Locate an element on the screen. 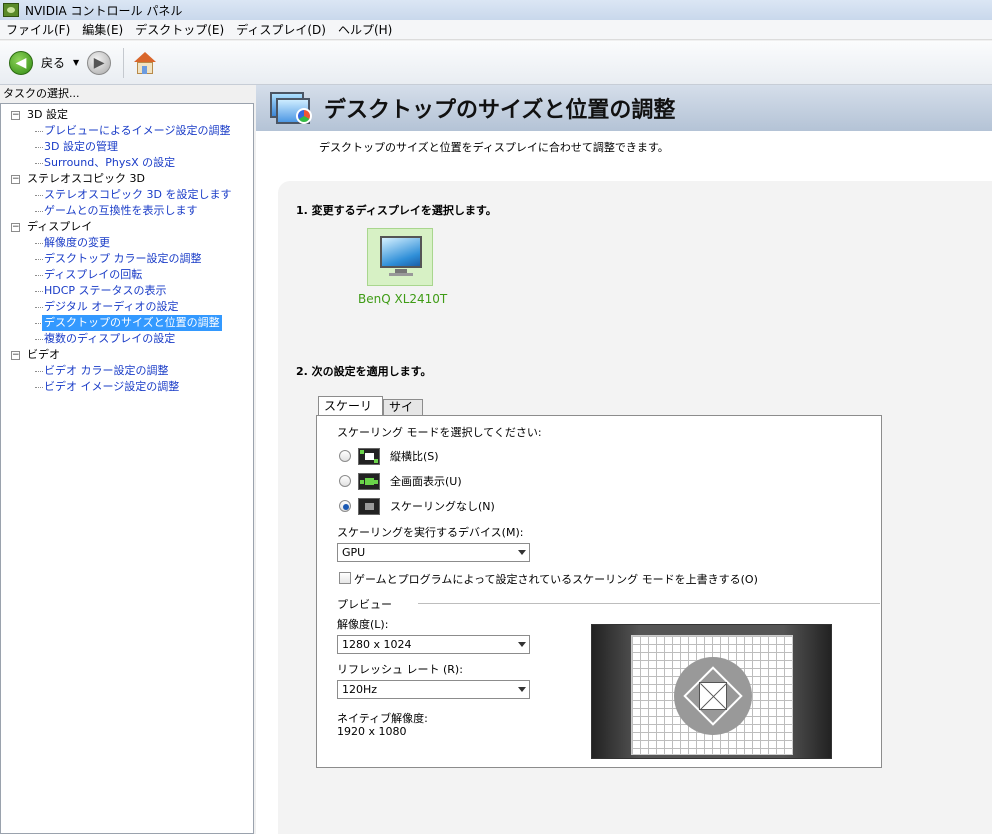 The height and width of the screenshot is (834, 992). menu-file: ファイル(F) is located at coordinates (38, 29).